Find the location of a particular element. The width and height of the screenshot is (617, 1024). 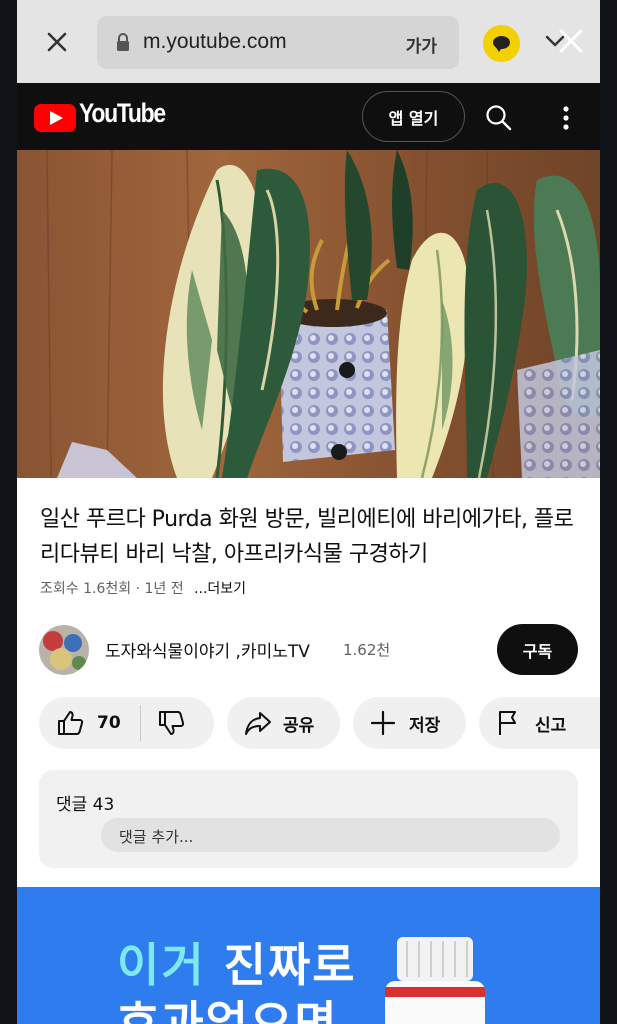

report-button: 신고 is located at coordinates (539, 723).